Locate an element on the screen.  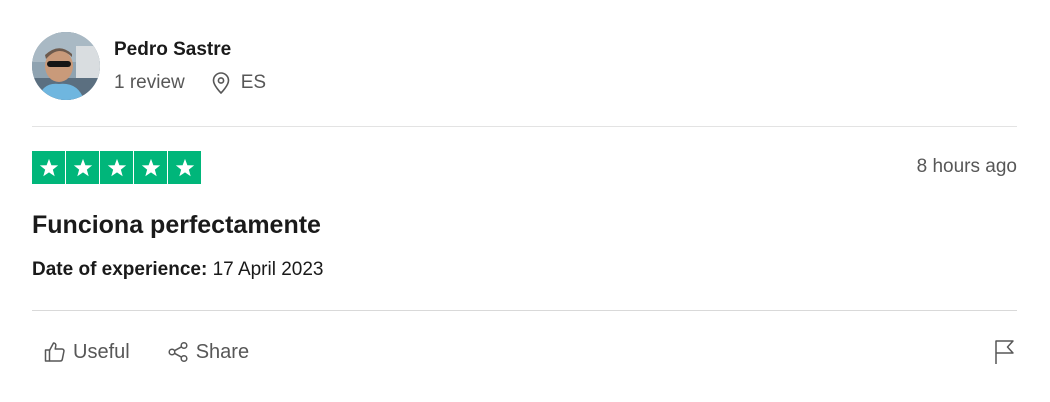
star-rating is located at coordinates (116, 167).